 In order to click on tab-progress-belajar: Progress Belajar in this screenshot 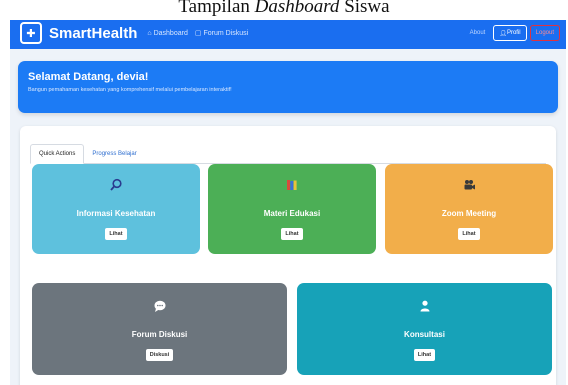, I will do `click(114, 154)`.